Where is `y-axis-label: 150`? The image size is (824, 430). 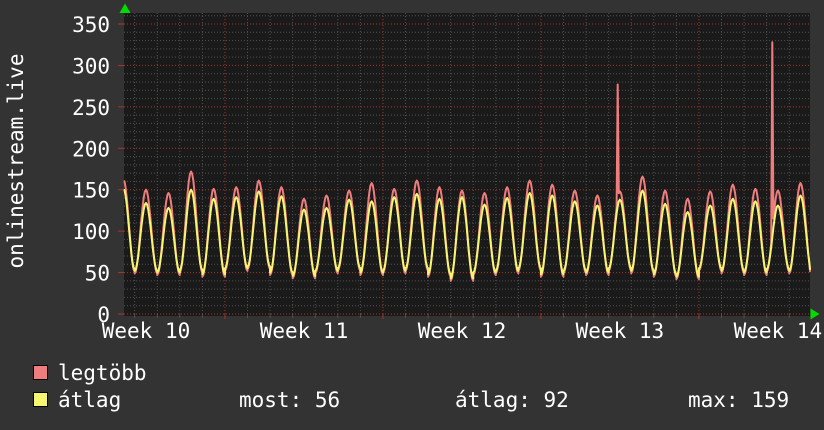 y-axis-label: 150 is located at coordinates (91, 191).